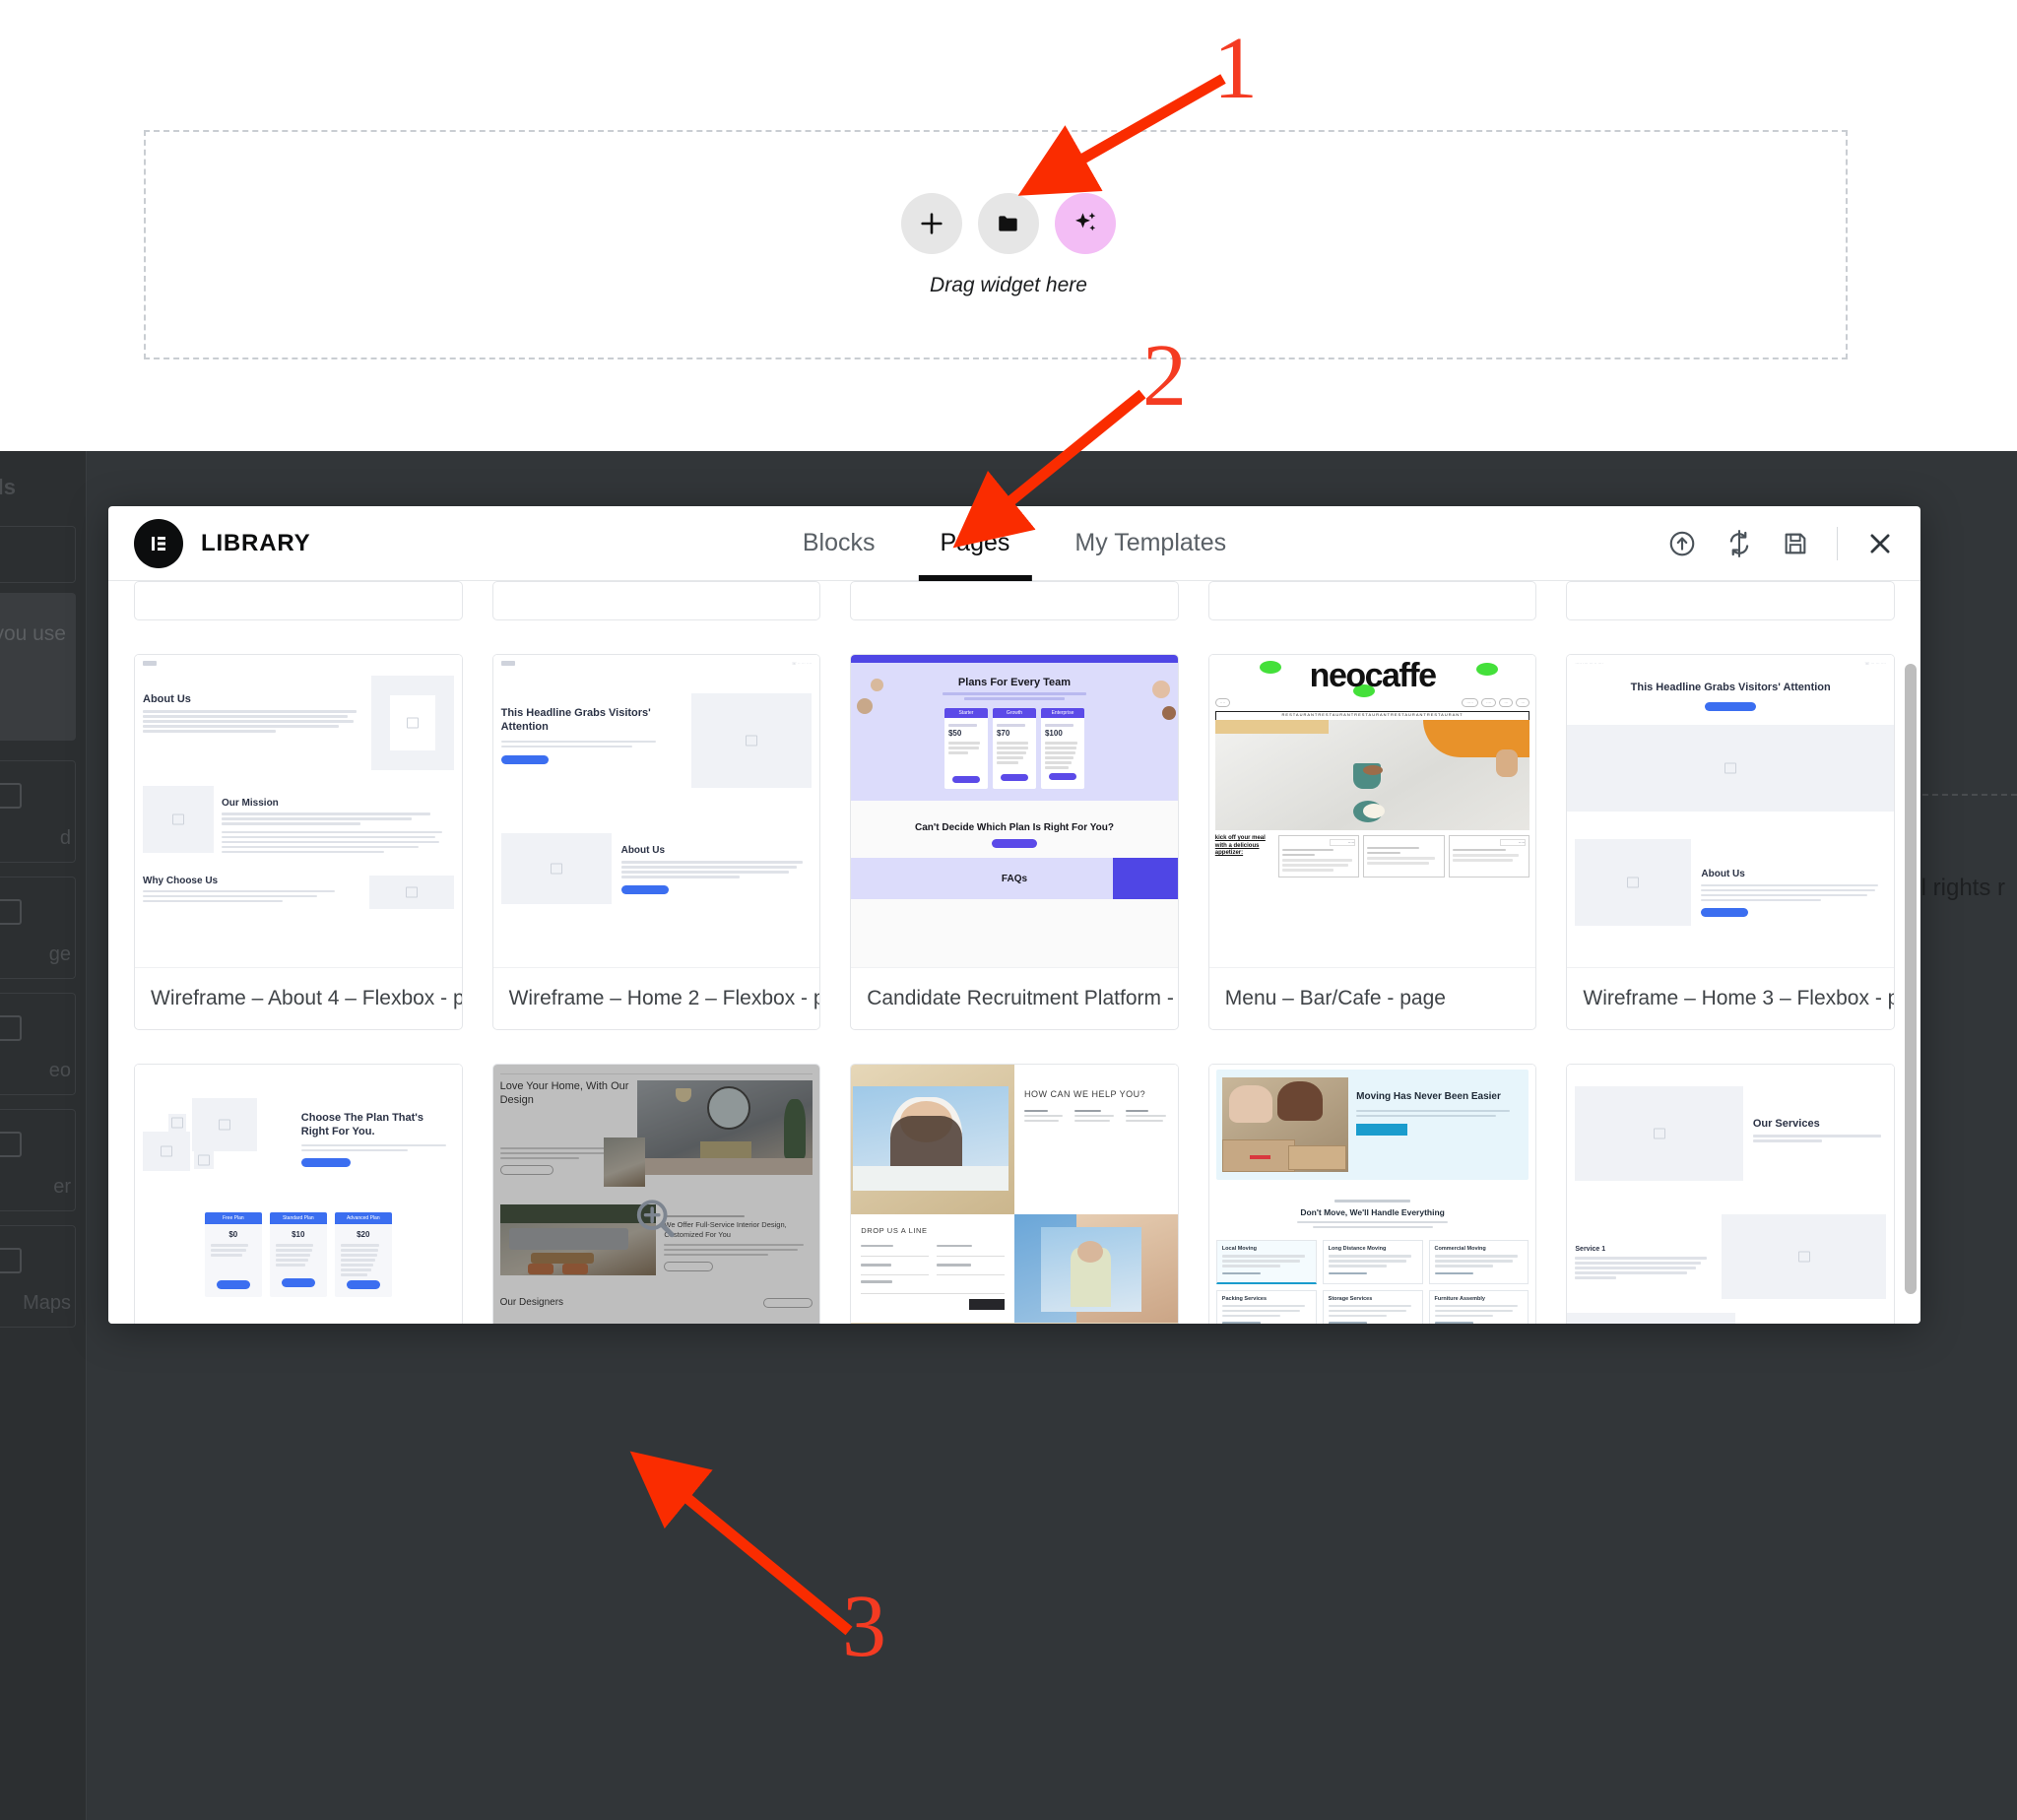  I want to click on panel-widget-maps: Maps, so click(38, 1276).